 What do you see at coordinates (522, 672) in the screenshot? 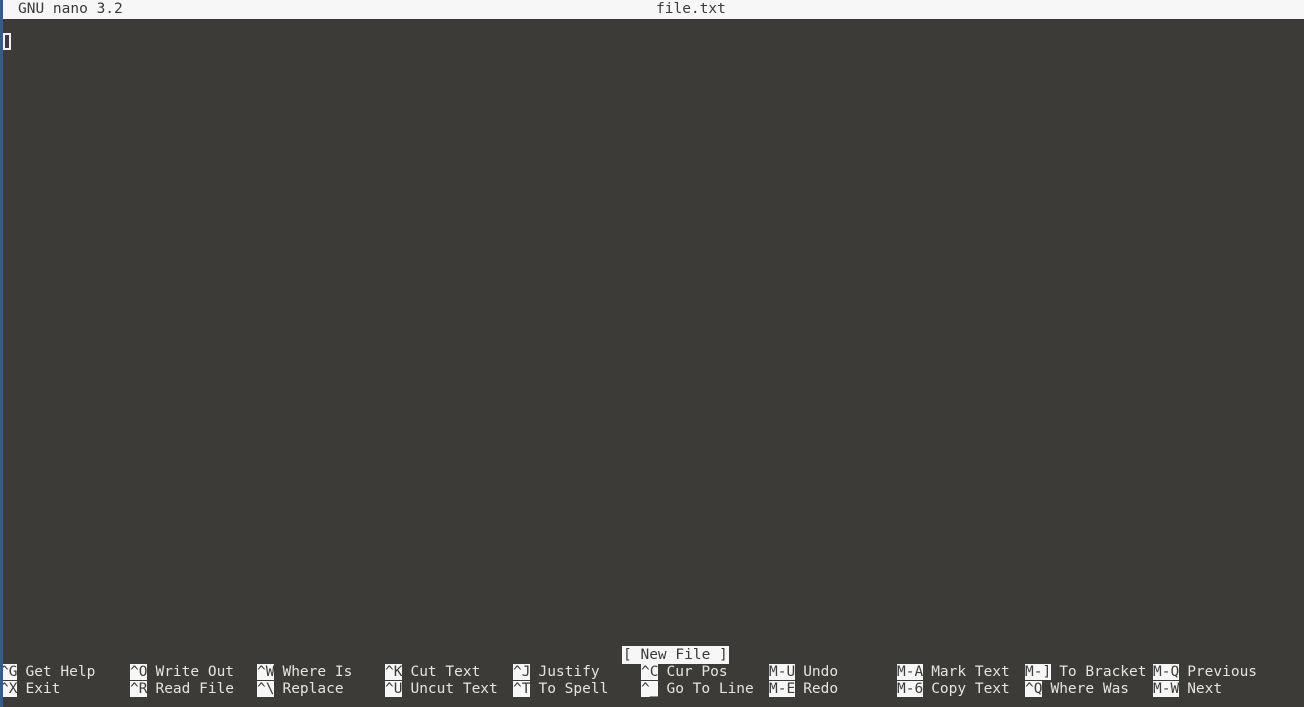
I see `shortcut-key: ^J` at bounding box center [522, 672].